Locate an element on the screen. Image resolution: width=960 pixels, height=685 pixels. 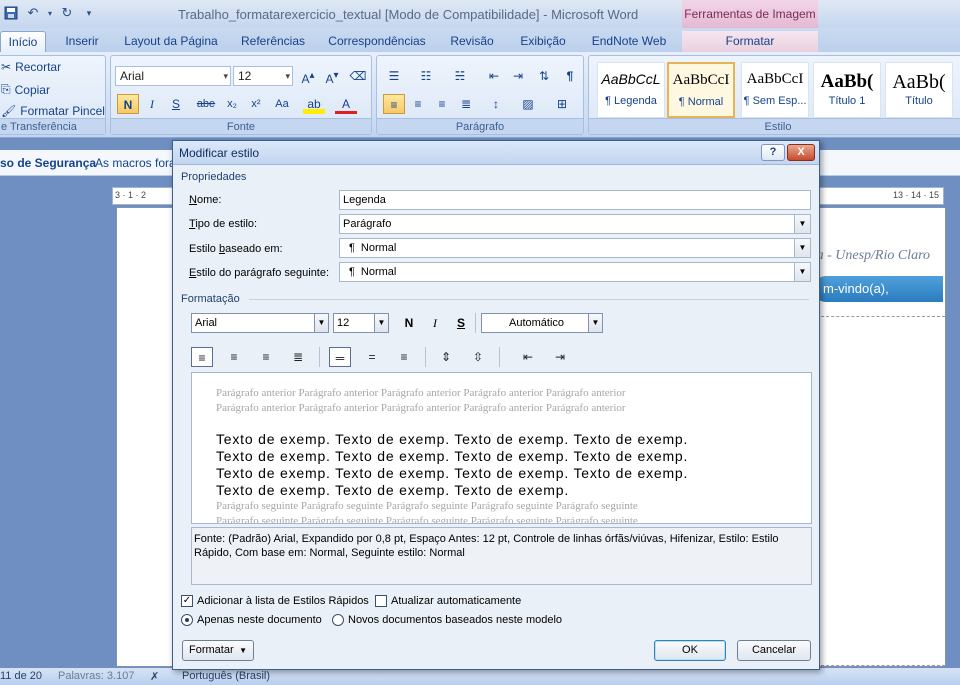
dialog-align-left-icon: ≡ is located at coordinates (202, 357).